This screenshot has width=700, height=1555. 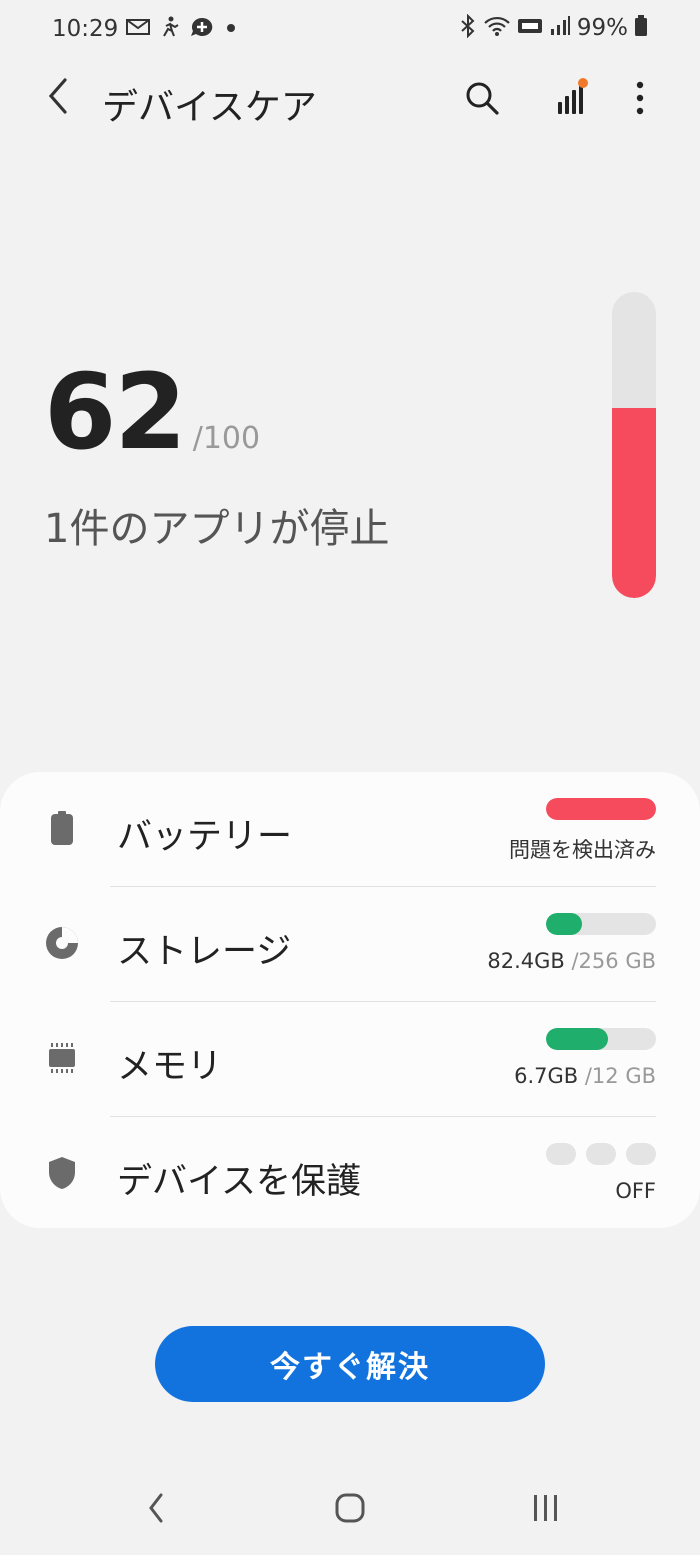 I want to click on memory-usage: 6.7GB /12 GB, so click(x=585, y=1076).